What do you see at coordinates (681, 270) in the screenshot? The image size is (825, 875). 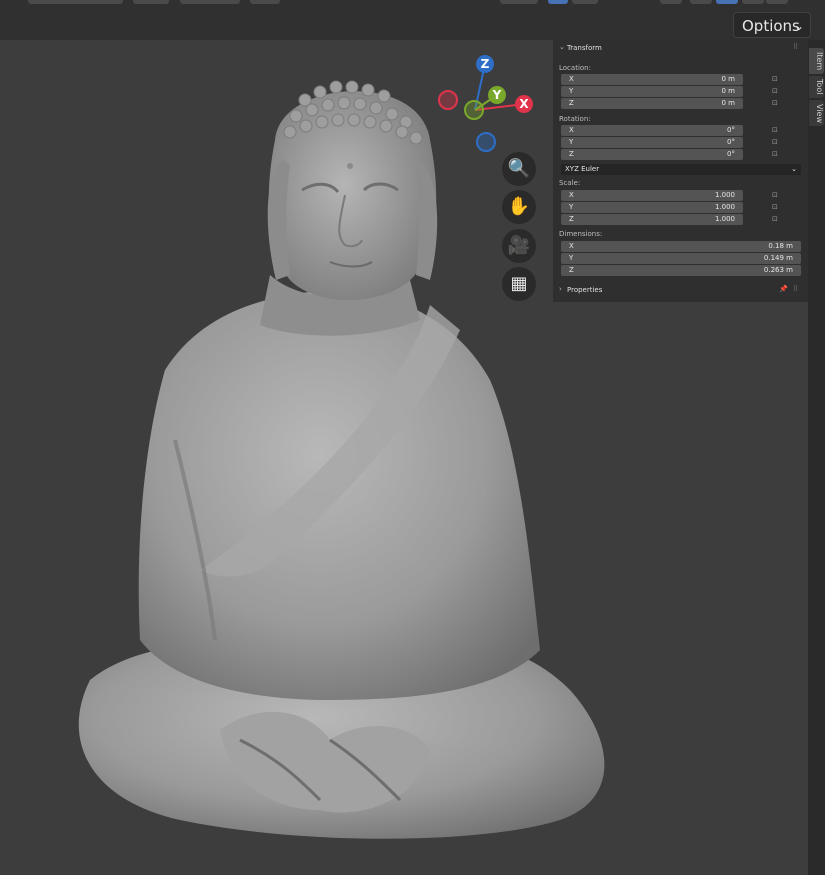 I see `dimensions-z-field: Z 0.263 m` at bounding box center [681, 270].